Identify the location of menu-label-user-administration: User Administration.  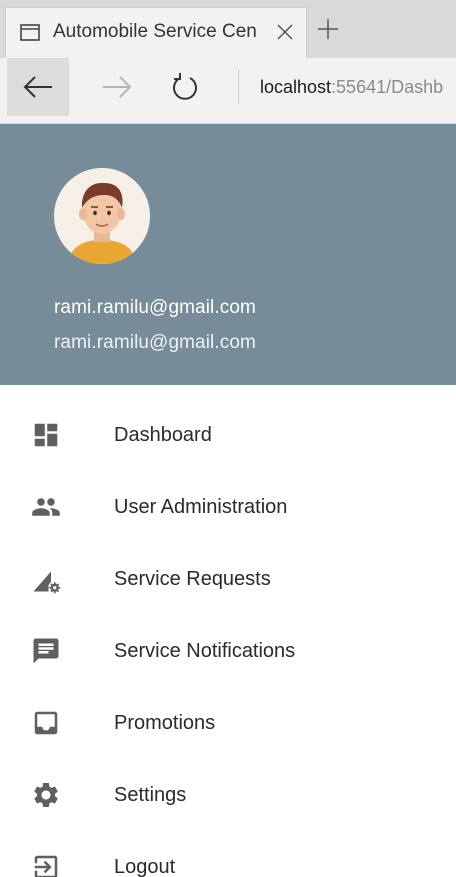
(201, 507).